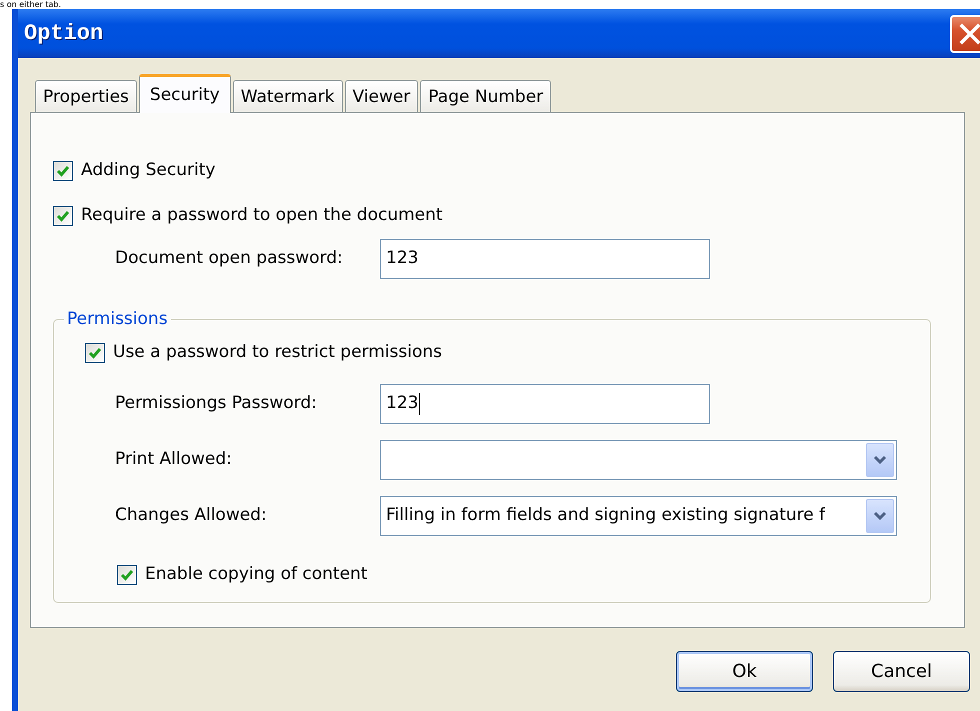 The image size is (980, 711). What do you see at coordinates (744, 671) in the screenshot?
I see `dialog-button: Ok` at bounding box center [744, 671].